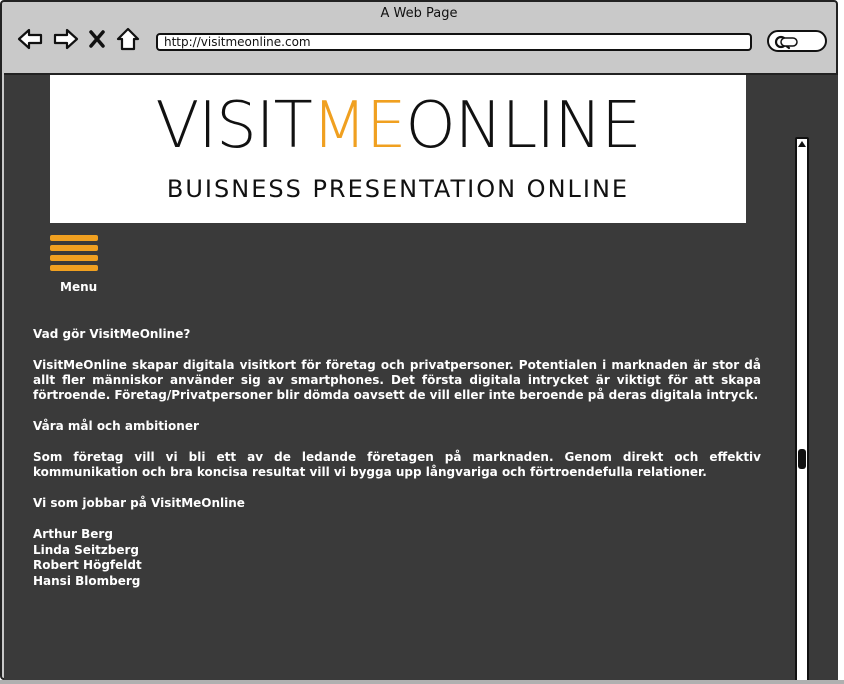  I want to click on scroll-up-icon, so click(802, 144).